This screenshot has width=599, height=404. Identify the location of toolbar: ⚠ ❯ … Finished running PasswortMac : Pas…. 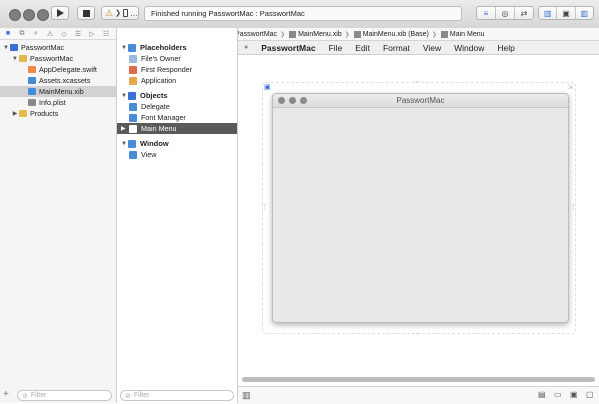
(299, 14).